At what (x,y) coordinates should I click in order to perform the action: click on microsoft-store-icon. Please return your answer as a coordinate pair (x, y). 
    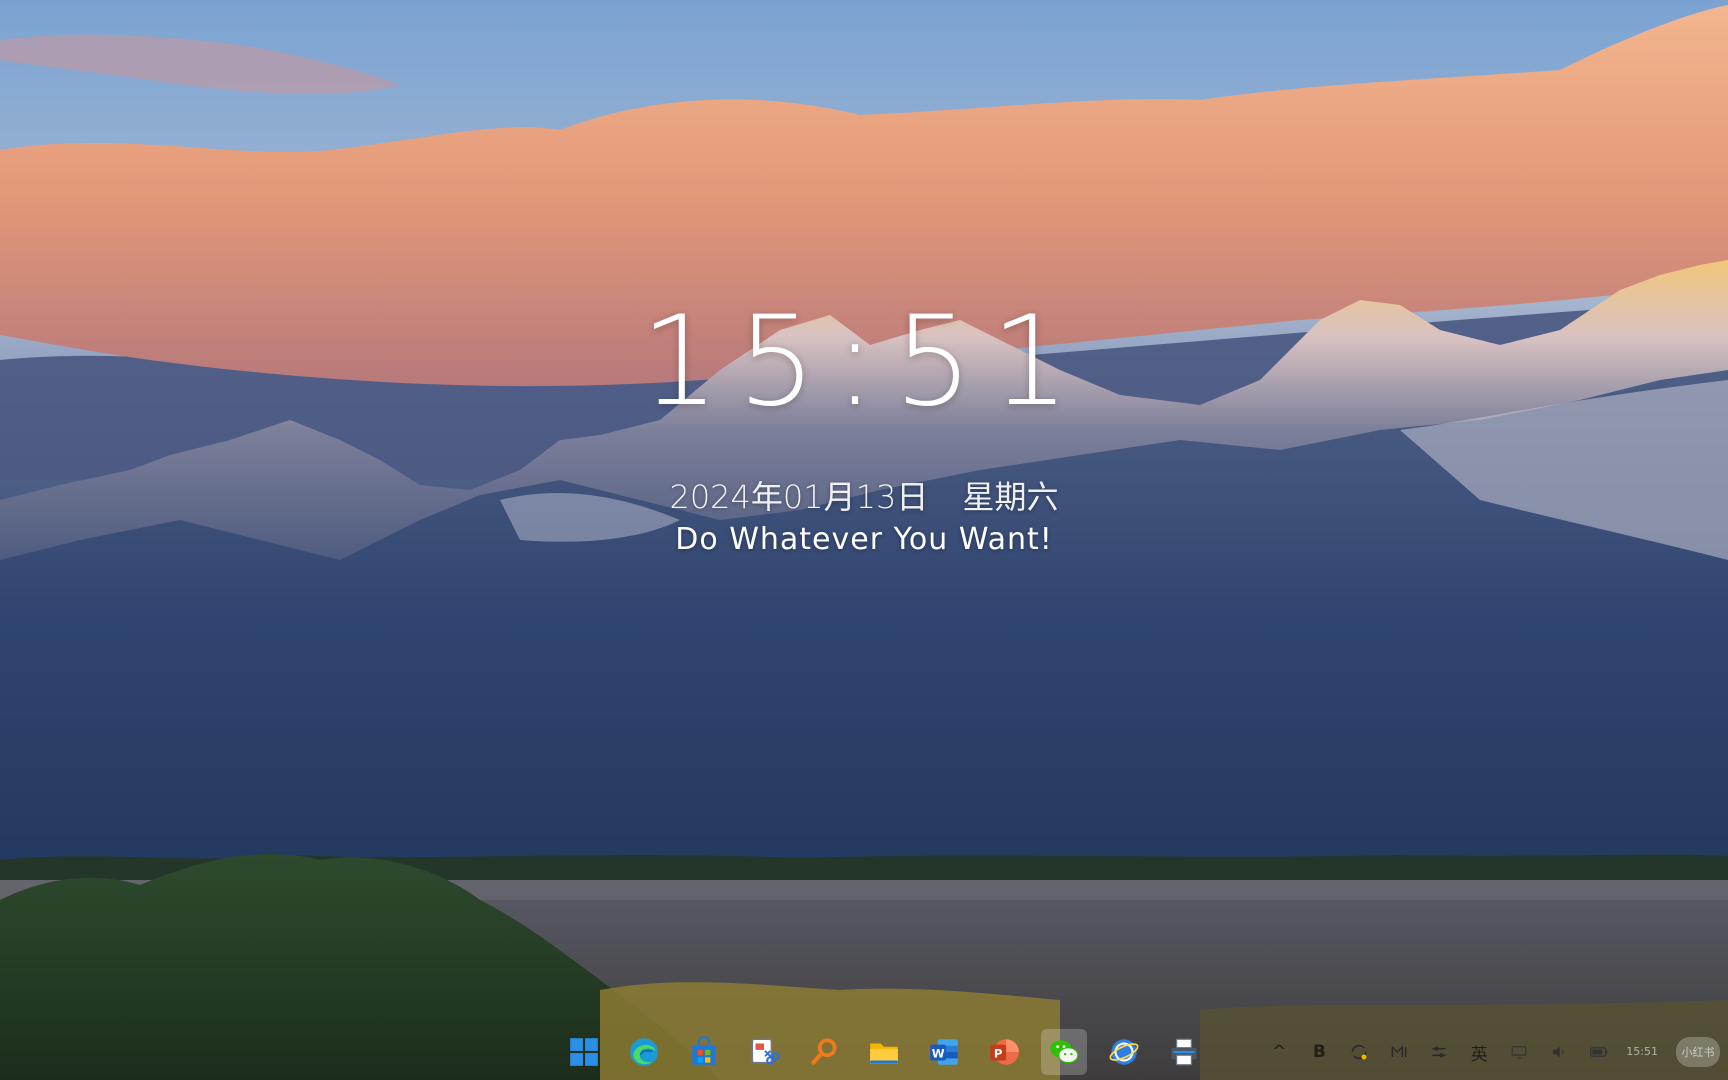
    Looking at the image, I should click on (704, 1050).